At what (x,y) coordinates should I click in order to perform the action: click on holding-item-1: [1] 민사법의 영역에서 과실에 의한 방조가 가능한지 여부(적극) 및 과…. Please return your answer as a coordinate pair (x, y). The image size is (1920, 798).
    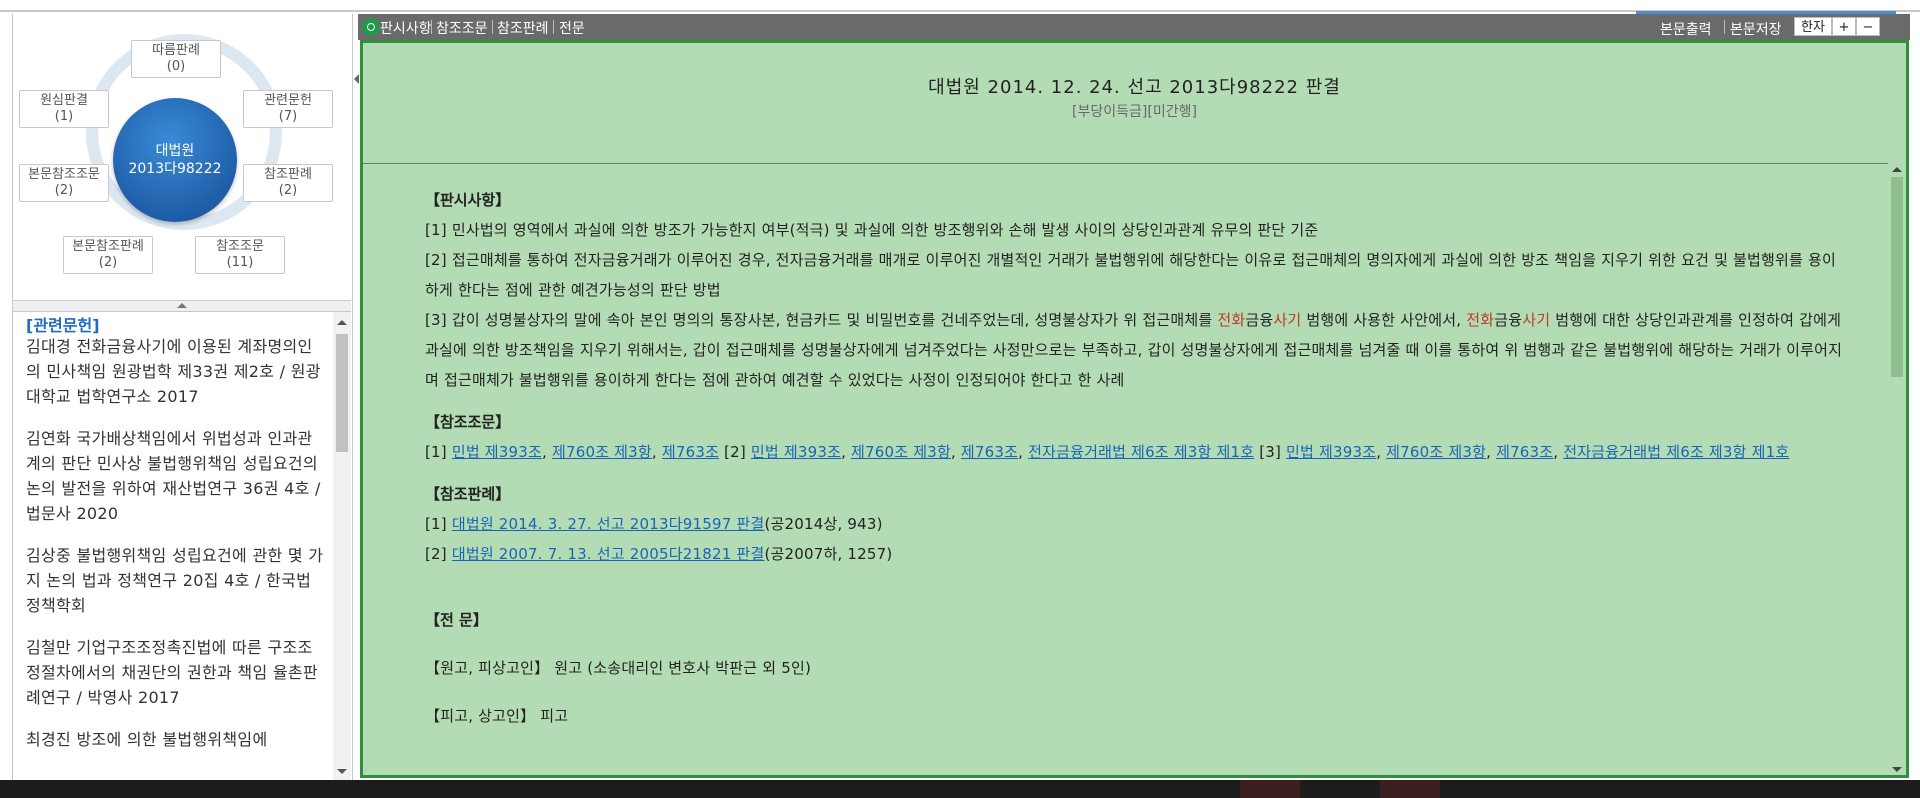
    Looking at the image, I should click on (872, 230).